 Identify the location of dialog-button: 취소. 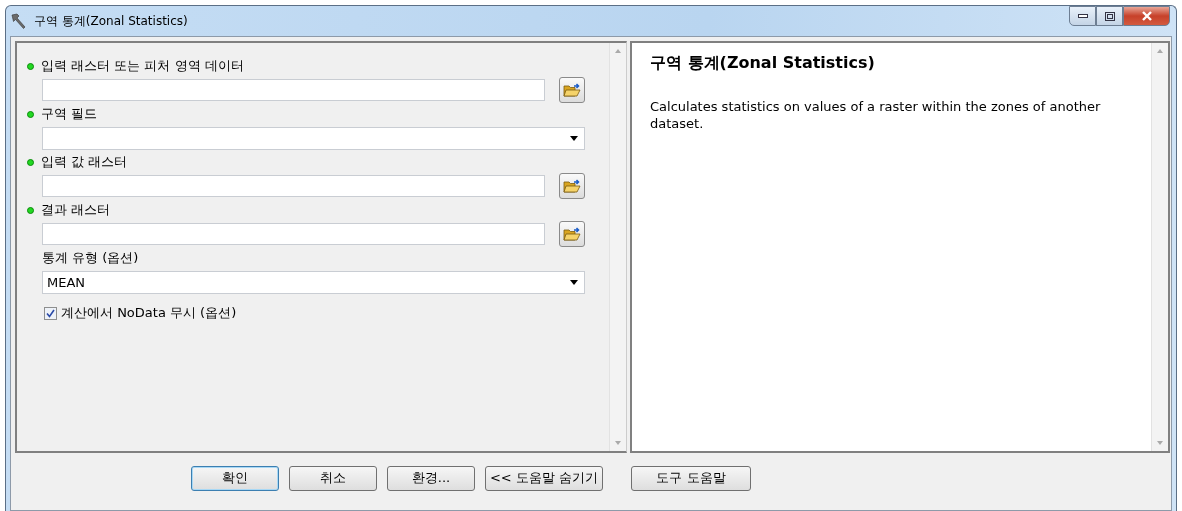
(333, 478).